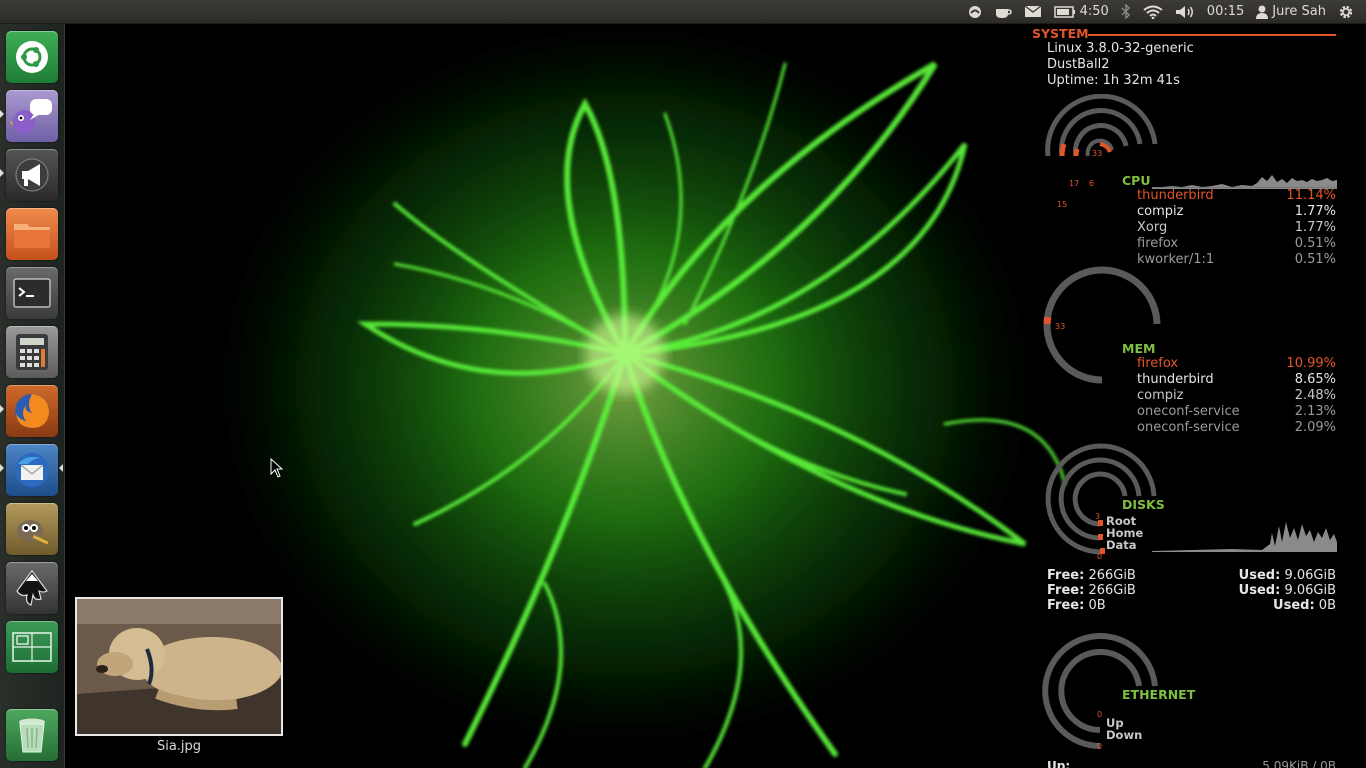 The height and width of the screenshot is (768, 1366). What do you see at coordinates (1100, 746) in the screenshot?
I see `ethernet-gauge-bottom-label: 0` at bounding box center [1100, 746].